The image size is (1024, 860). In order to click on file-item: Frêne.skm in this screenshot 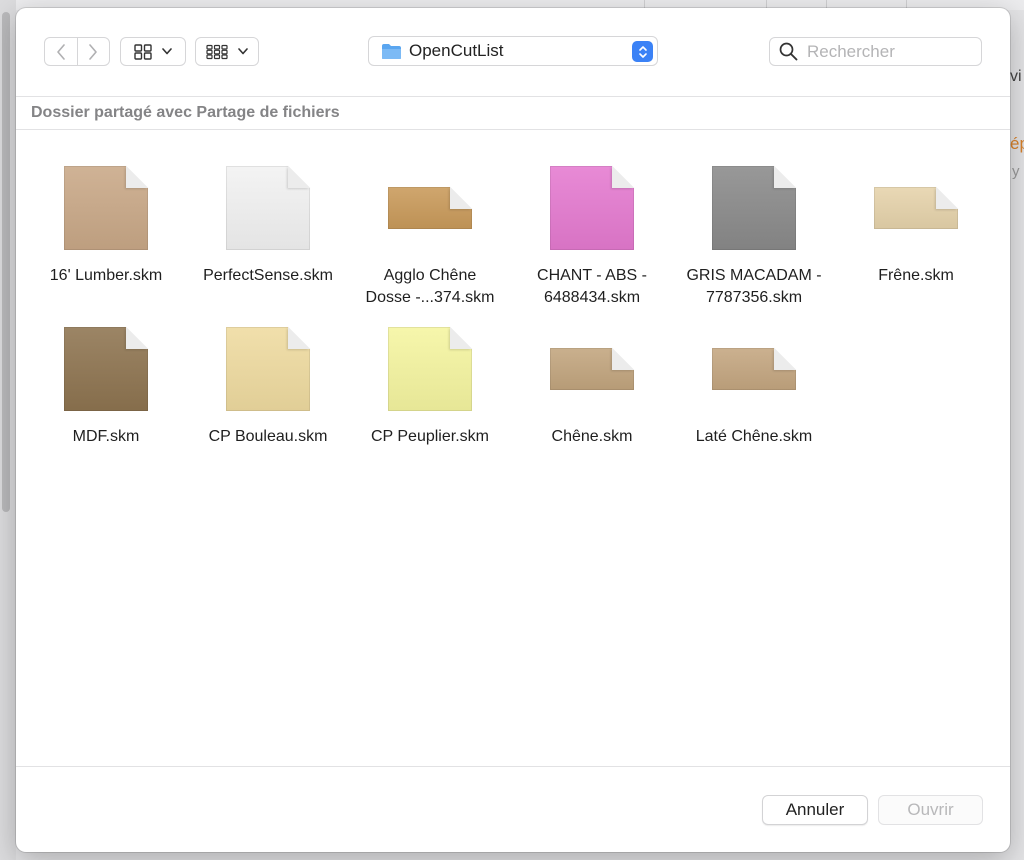, I will do `click(916, 226)`.